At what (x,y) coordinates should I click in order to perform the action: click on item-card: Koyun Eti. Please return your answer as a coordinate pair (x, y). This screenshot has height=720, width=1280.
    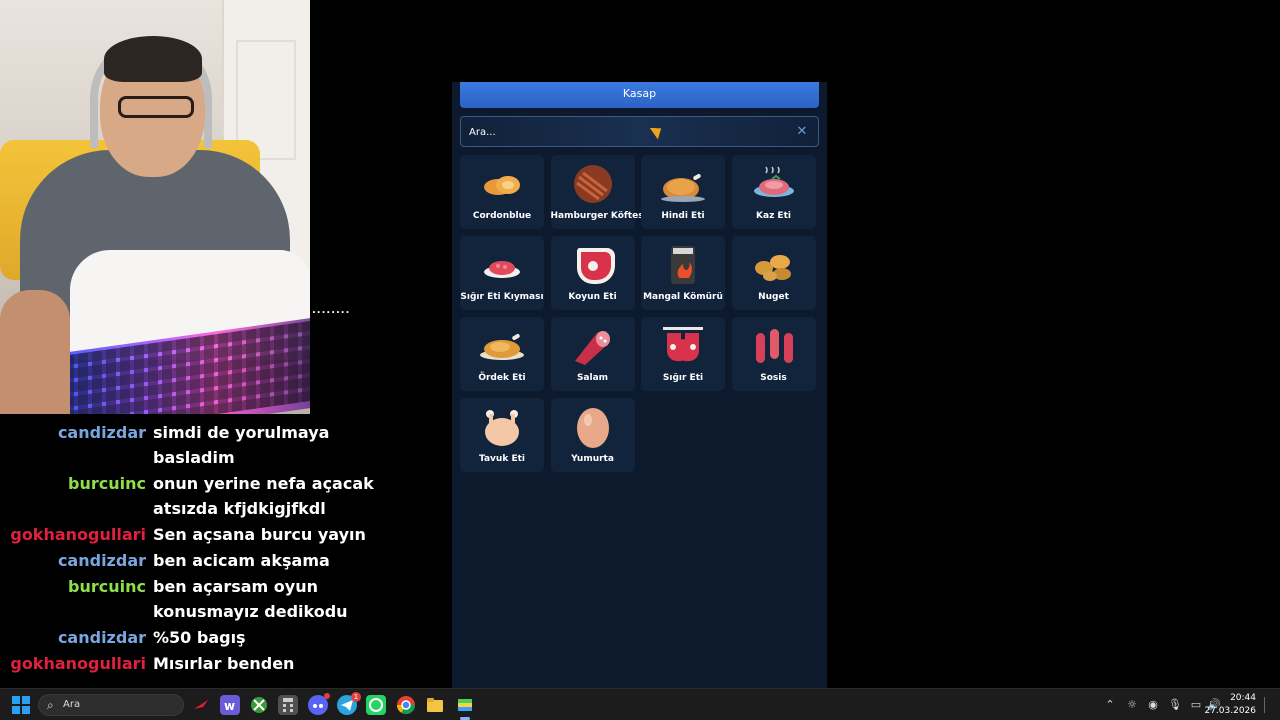
    Looking at the image, I should click on (592, 273).